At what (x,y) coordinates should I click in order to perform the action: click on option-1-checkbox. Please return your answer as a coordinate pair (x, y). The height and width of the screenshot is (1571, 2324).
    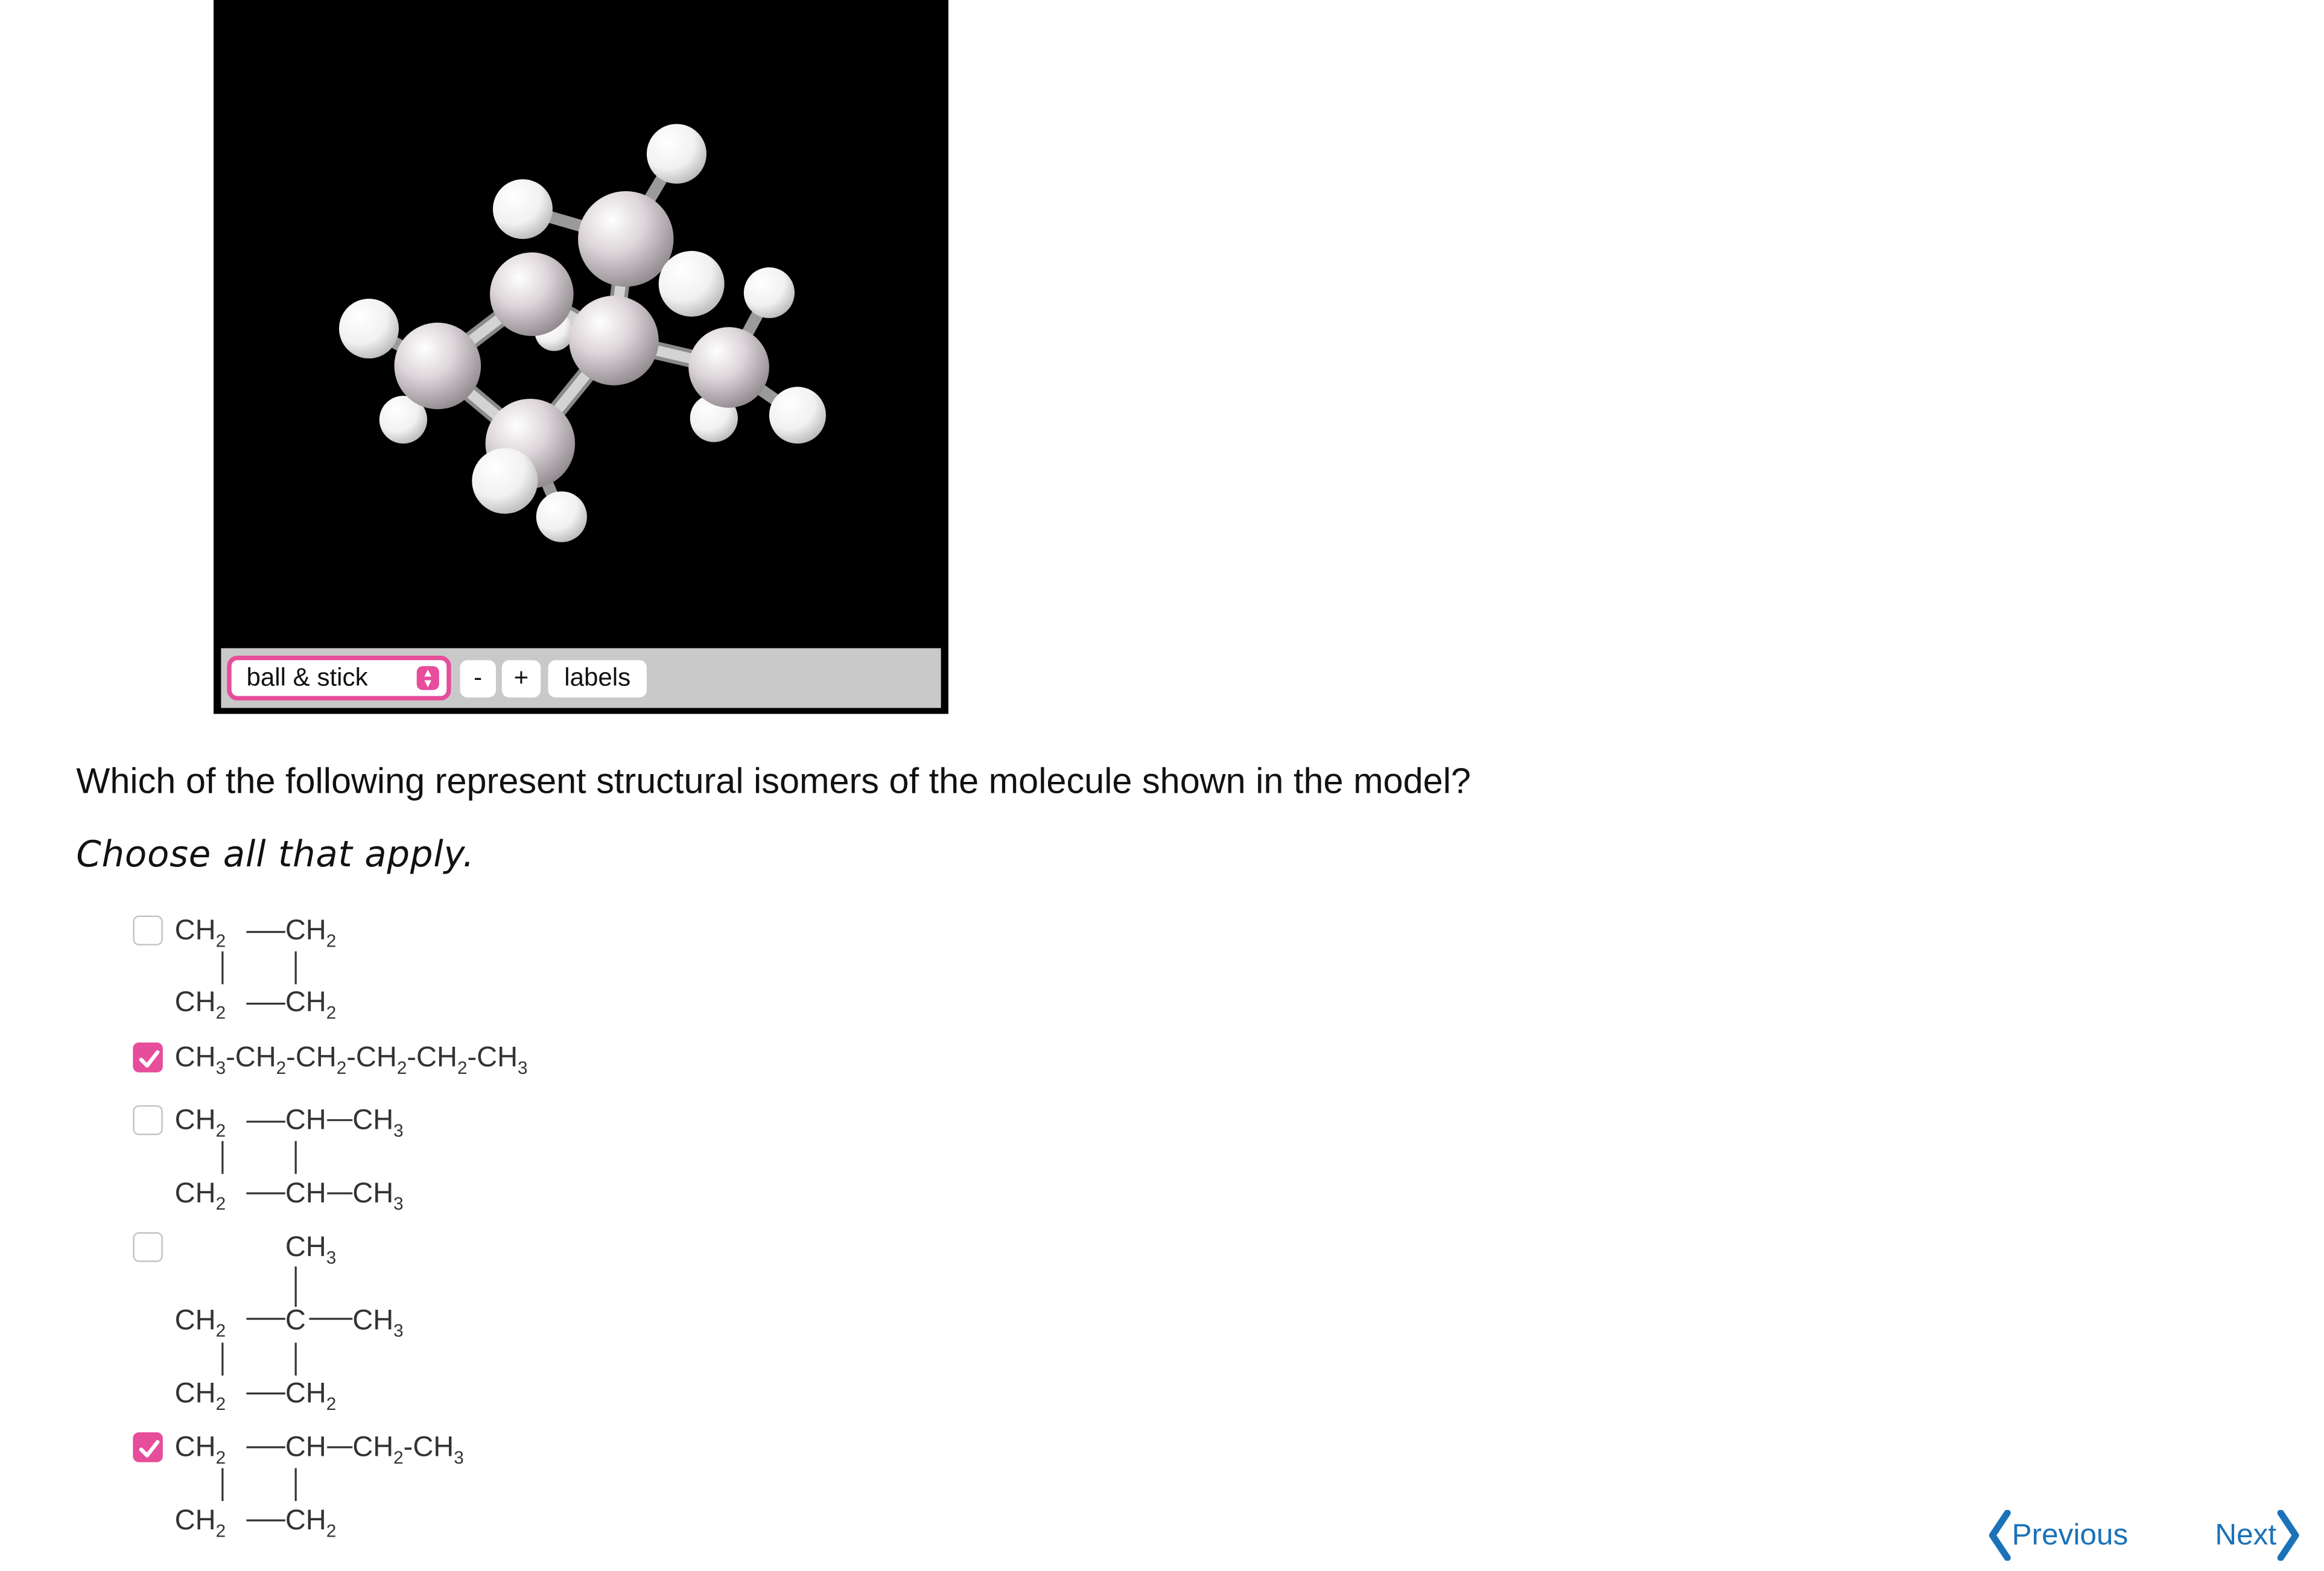
    Looking at the image, I should click on (148, 930).